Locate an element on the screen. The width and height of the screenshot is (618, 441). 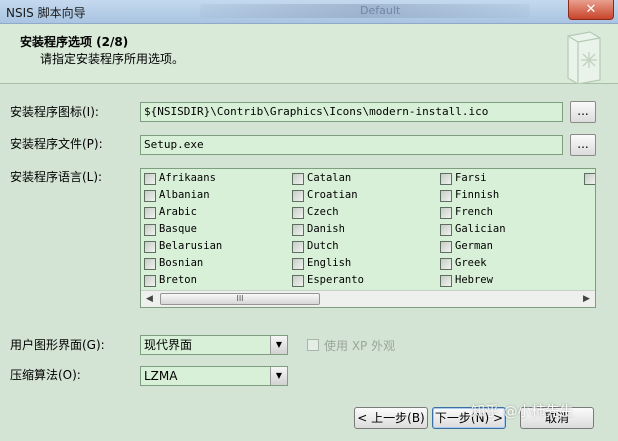
language-label: German is located at coordinates (474, 246).